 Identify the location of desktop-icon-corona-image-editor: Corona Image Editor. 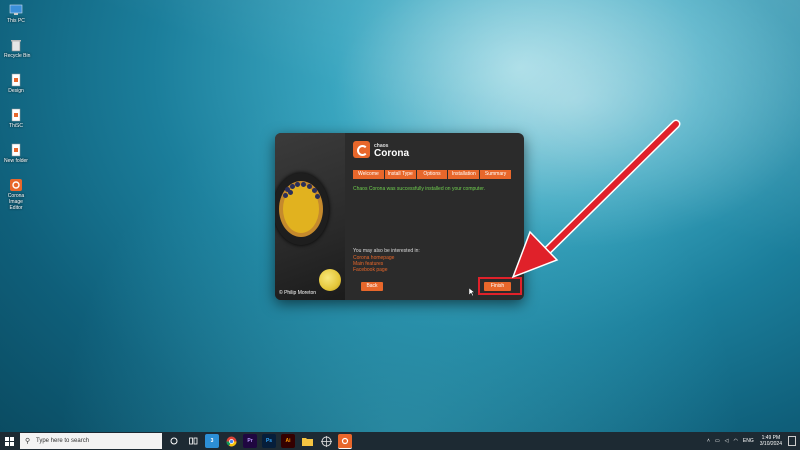
(16, 194).